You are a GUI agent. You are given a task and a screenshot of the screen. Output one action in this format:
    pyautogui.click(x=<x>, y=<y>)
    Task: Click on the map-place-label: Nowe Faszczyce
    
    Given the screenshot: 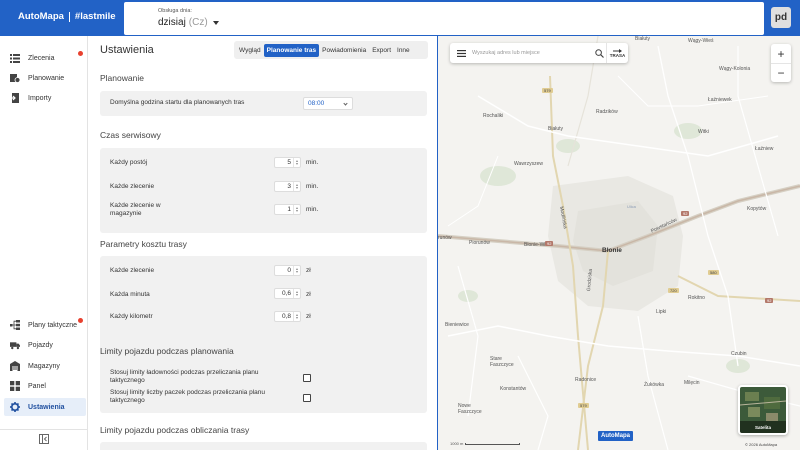 What is the action you would take?
    pyautogui.click(x=470, y=409)
    